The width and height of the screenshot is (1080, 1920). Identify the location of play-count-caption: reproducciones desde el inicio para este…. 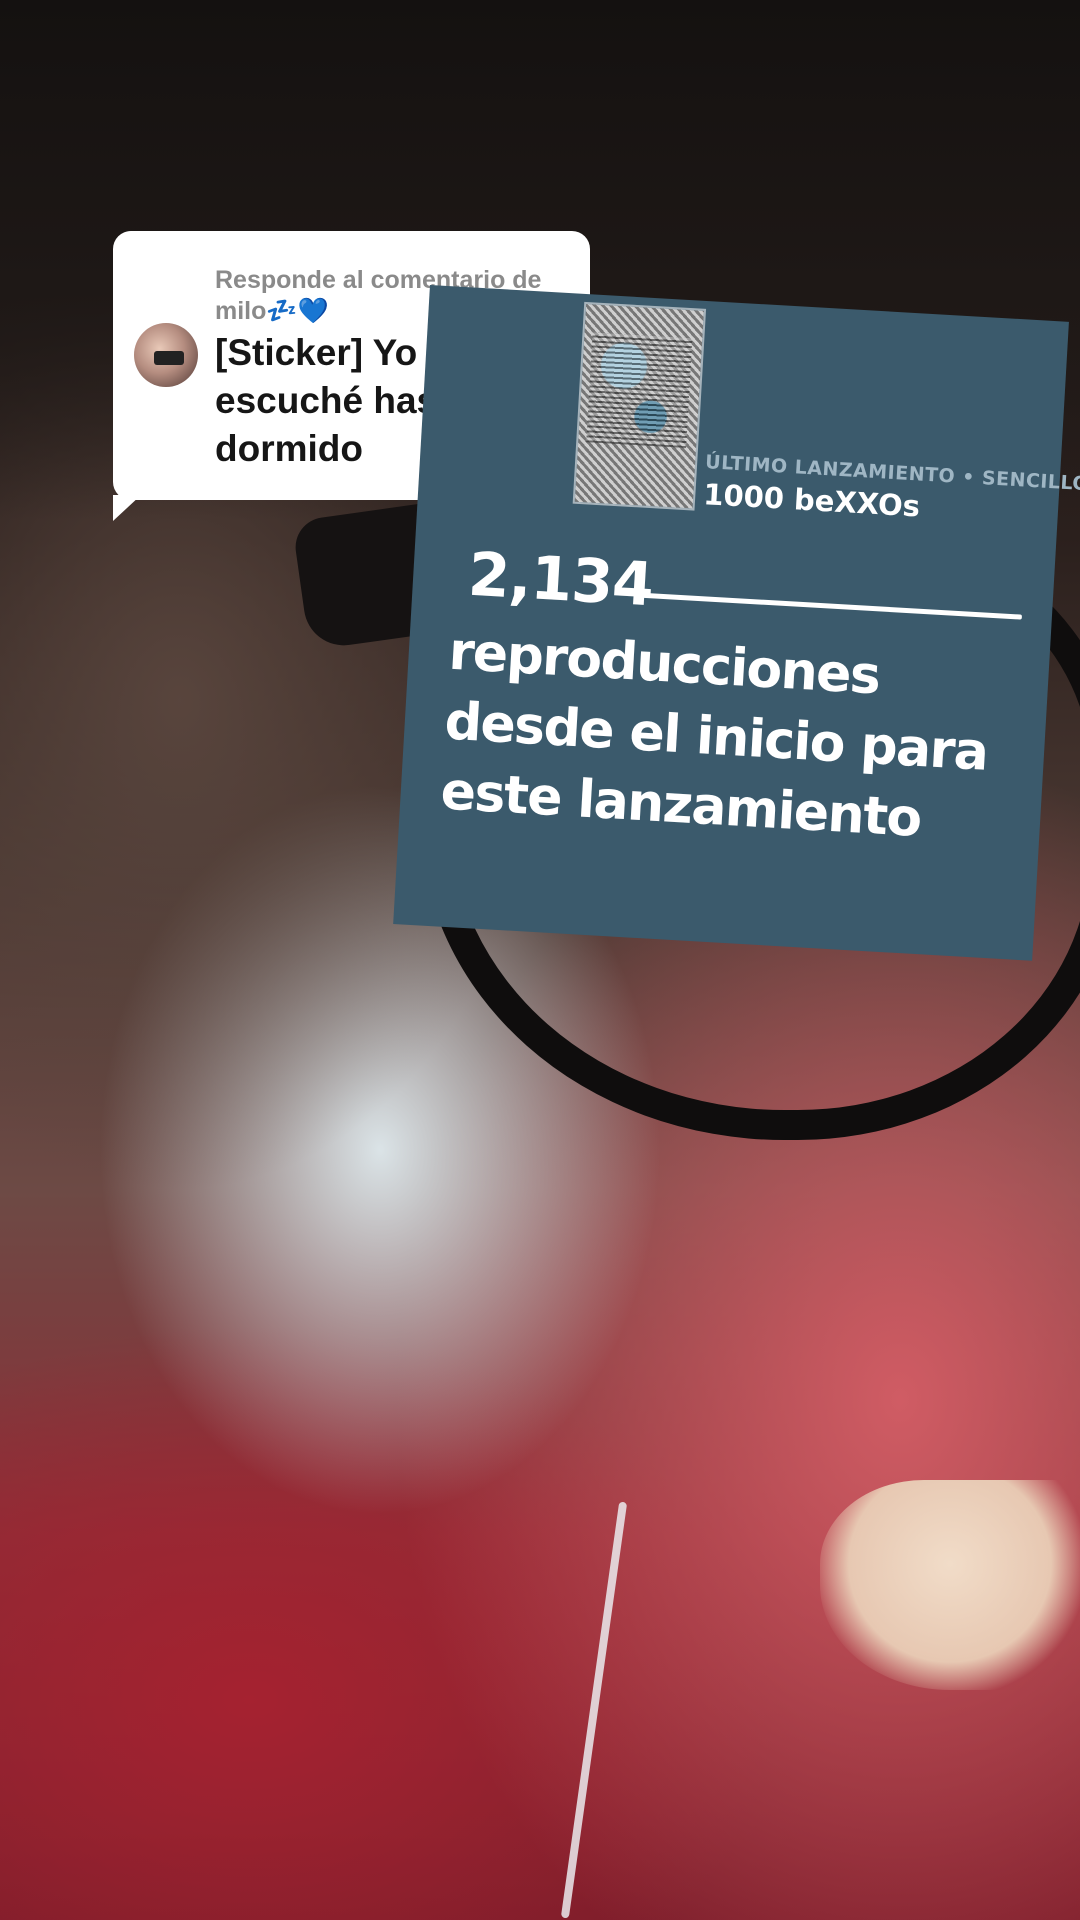
(714, 735).